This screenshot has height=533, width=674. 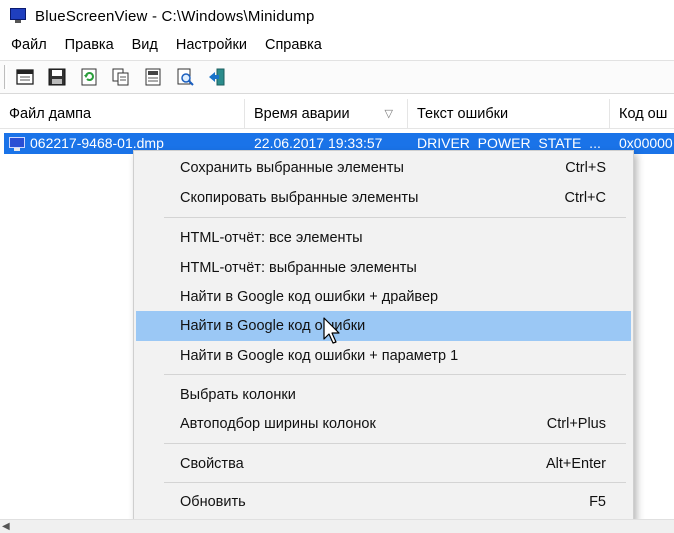 I want to click on menu-view: Вид, so click(x=145, y=45).